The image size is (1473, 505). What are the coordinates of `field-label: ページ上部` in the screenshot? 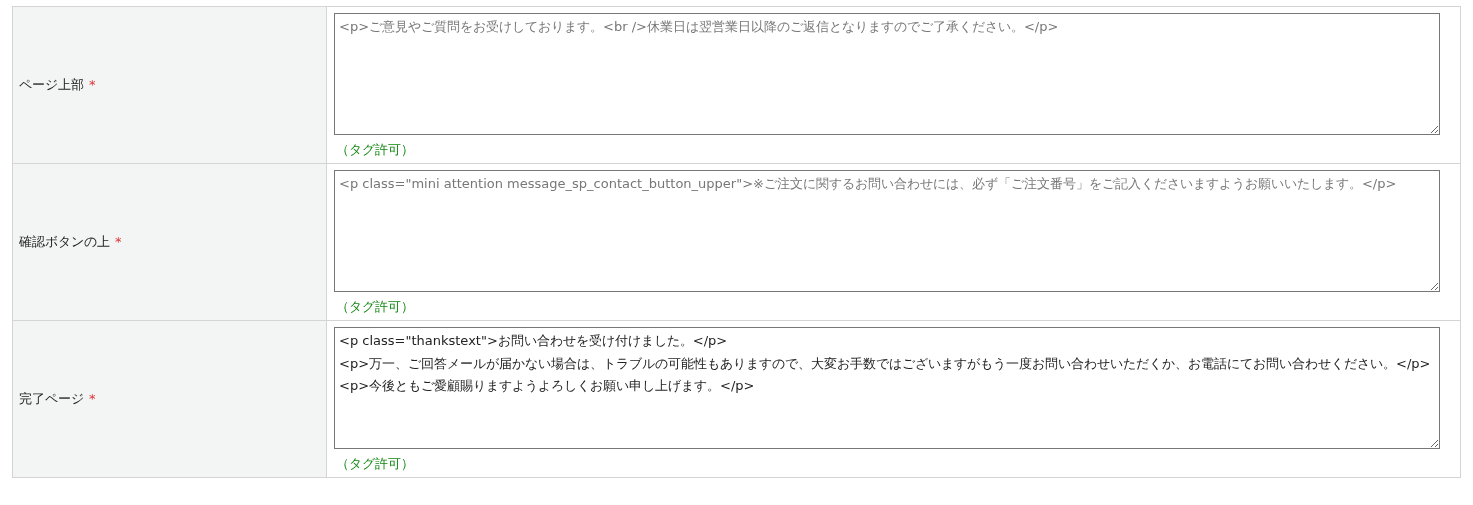 It's located at (51, 84).